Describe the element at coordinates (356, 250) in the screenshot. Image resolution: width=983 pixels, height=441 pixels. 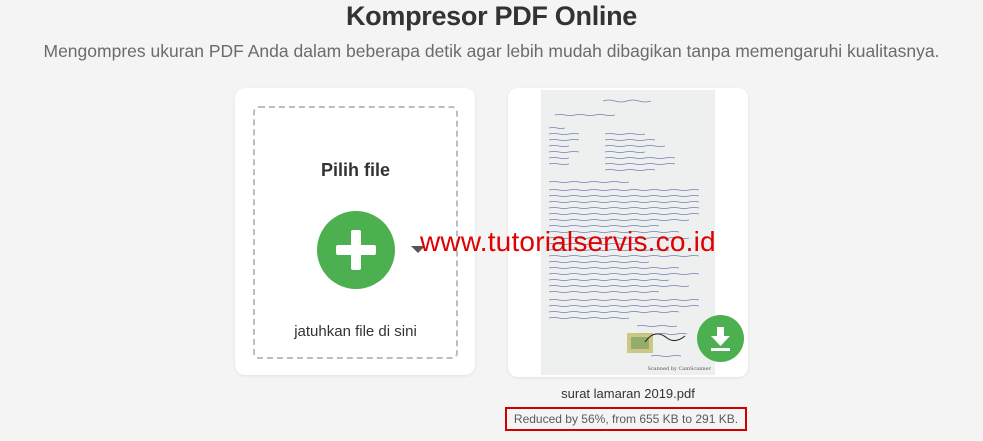
I see `add-file-button` at that location.